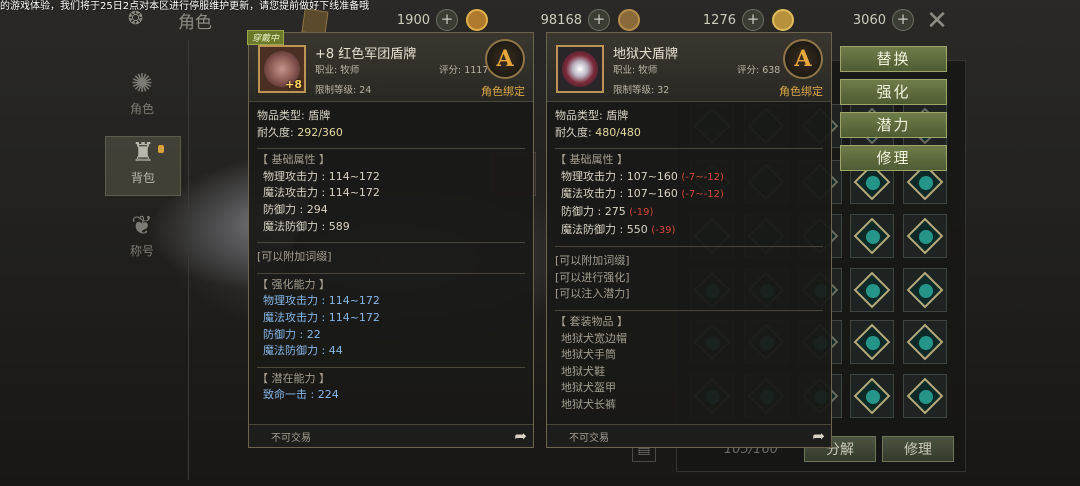 This screenshot has width=1080, height=486. I want to click on stat-diff: (-39), so click(663, 230).